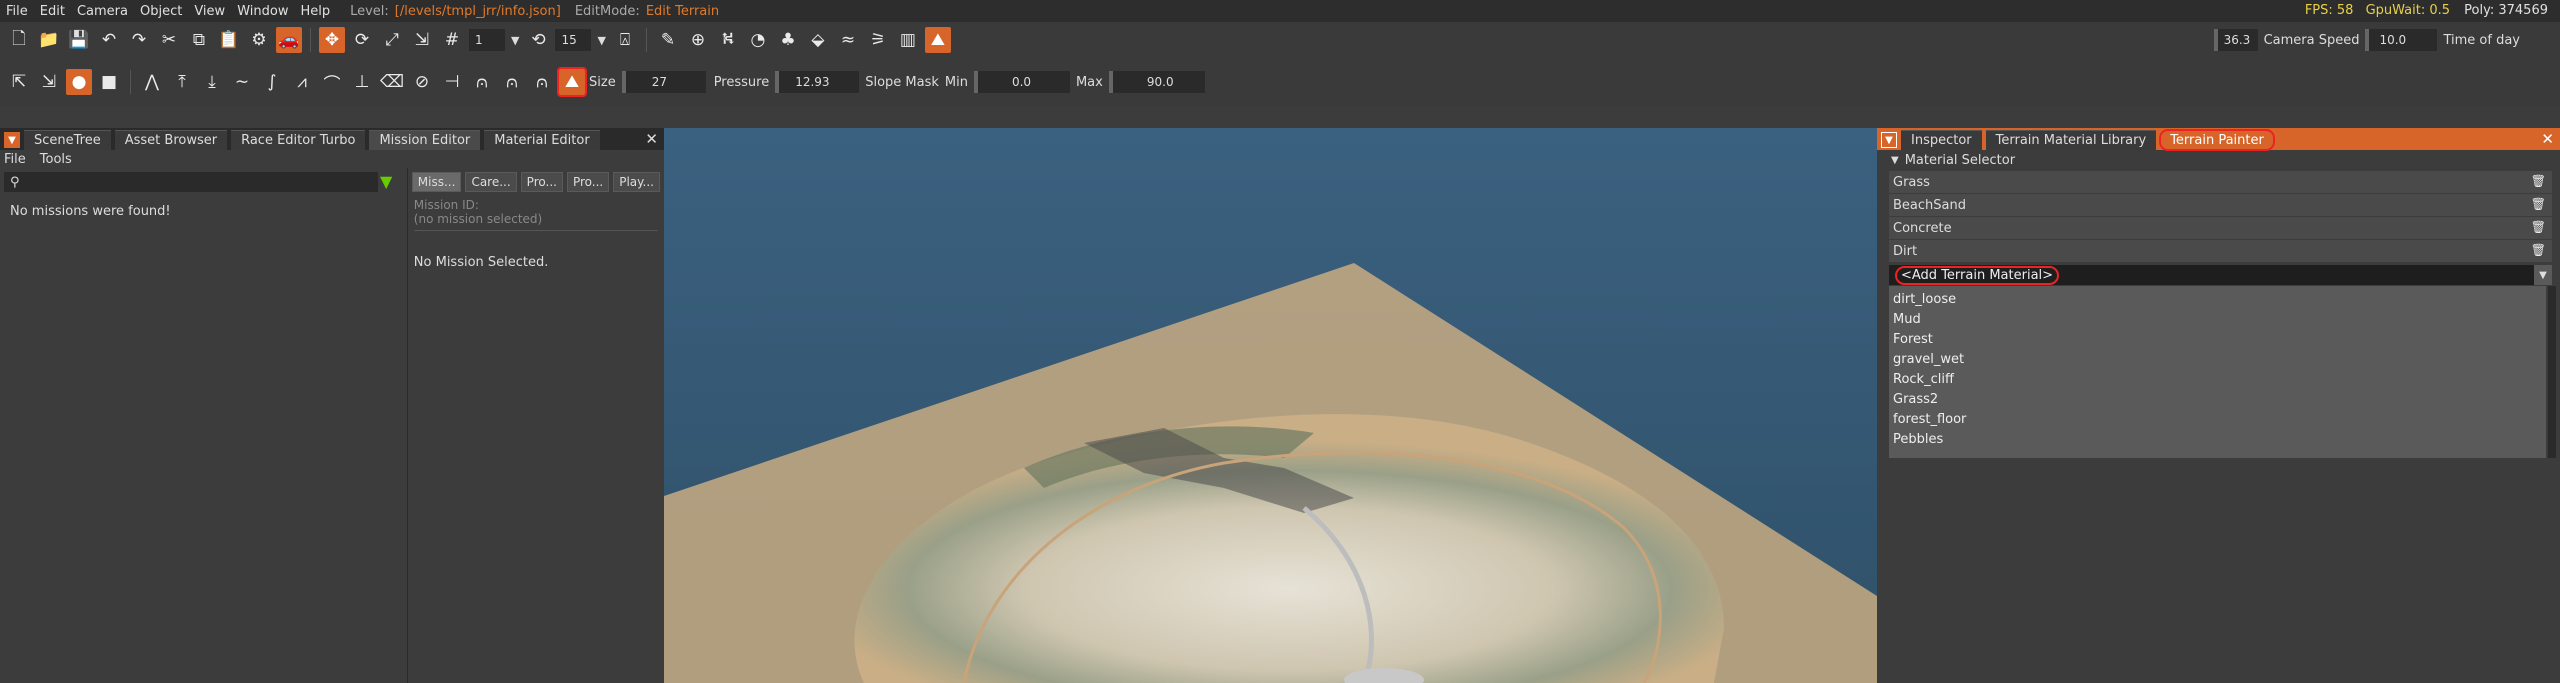 The image size is (2560, 683). I want to click on menu-file: File, so click(17, 11).